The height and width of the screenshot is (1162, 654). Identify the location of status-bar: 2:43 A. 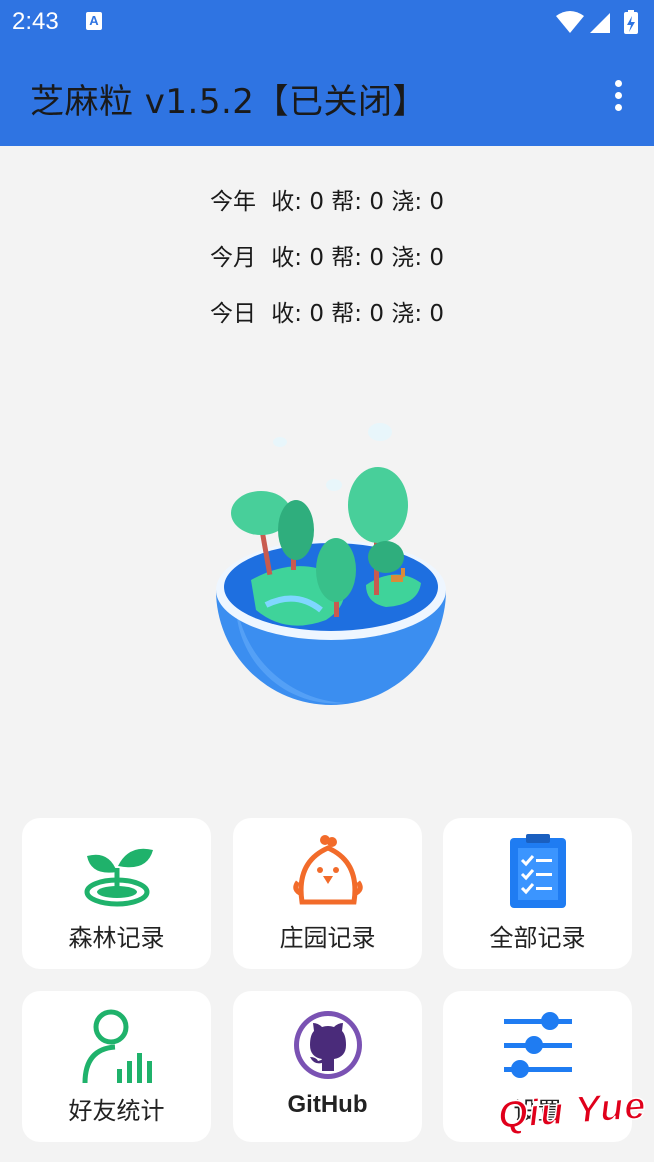
(327, 23).